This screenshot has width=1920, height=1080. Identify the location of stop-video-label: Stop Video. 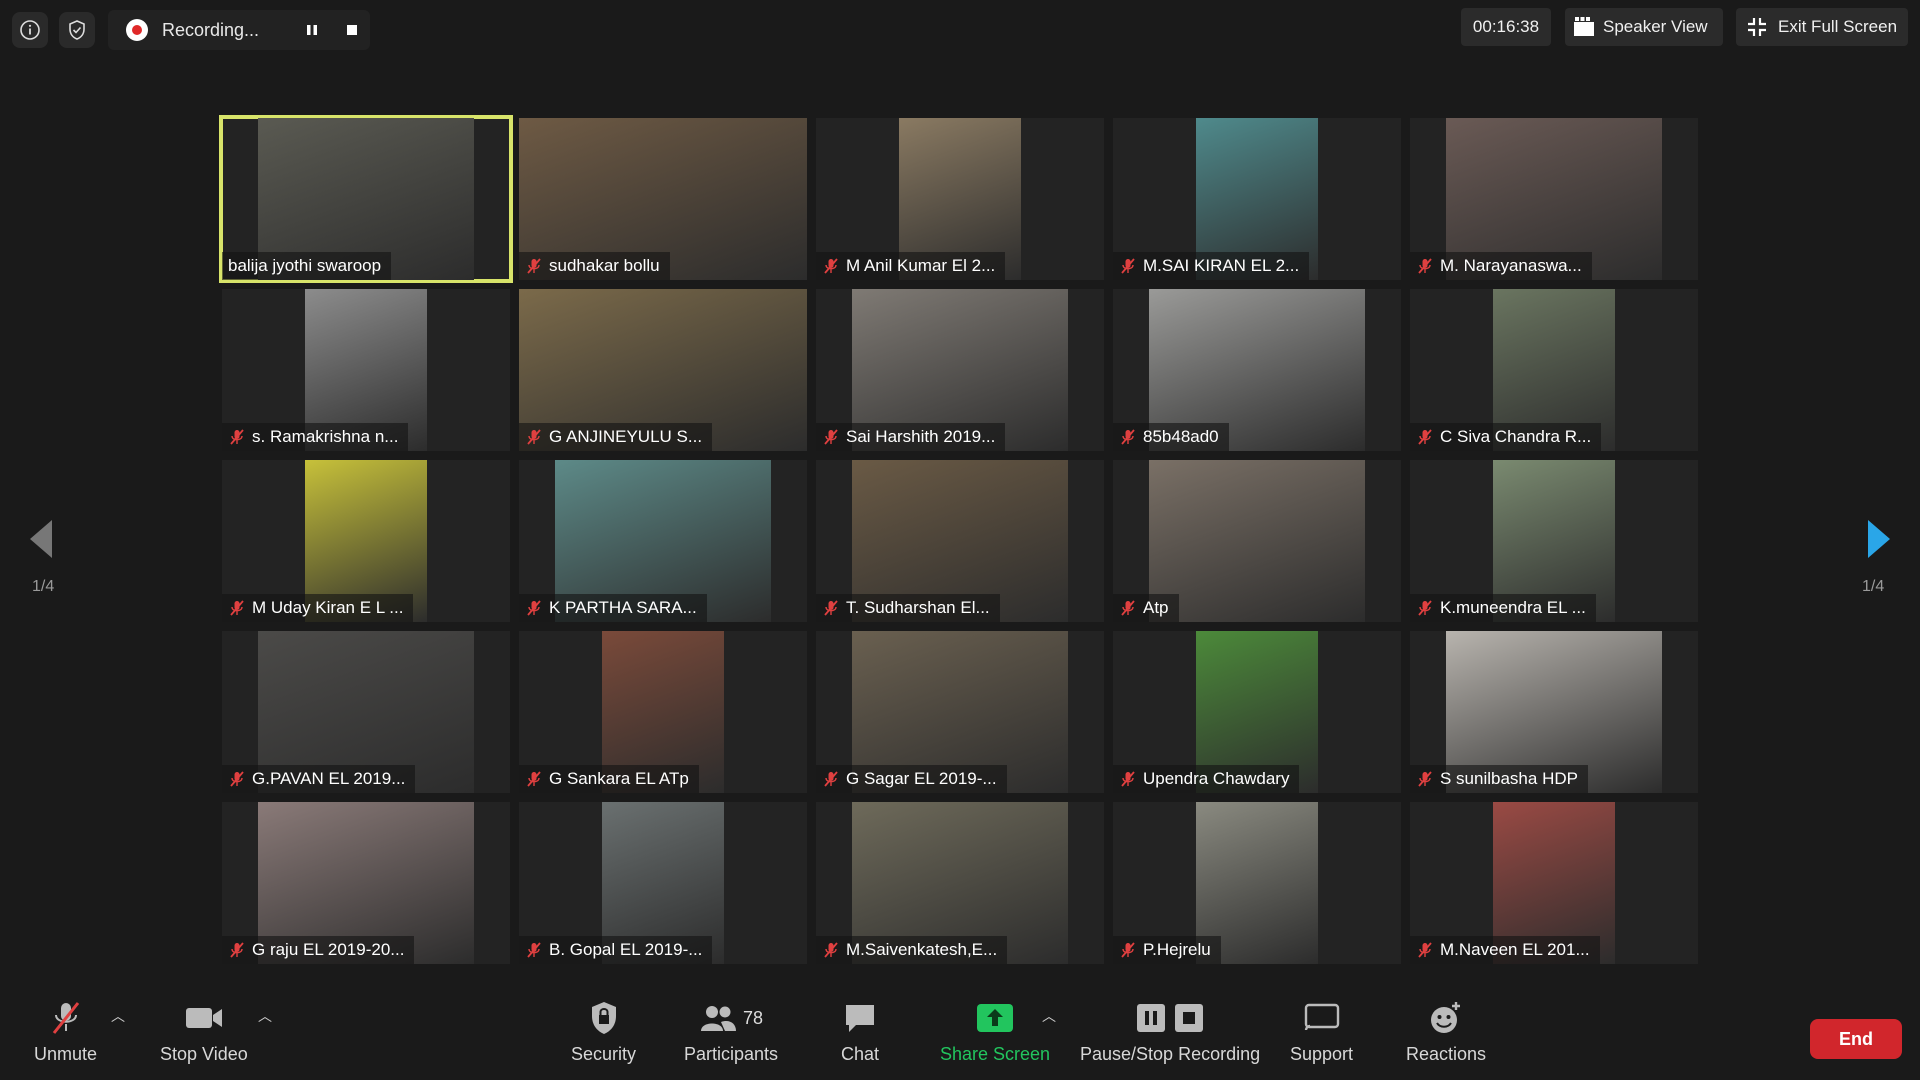
(204, 1054).